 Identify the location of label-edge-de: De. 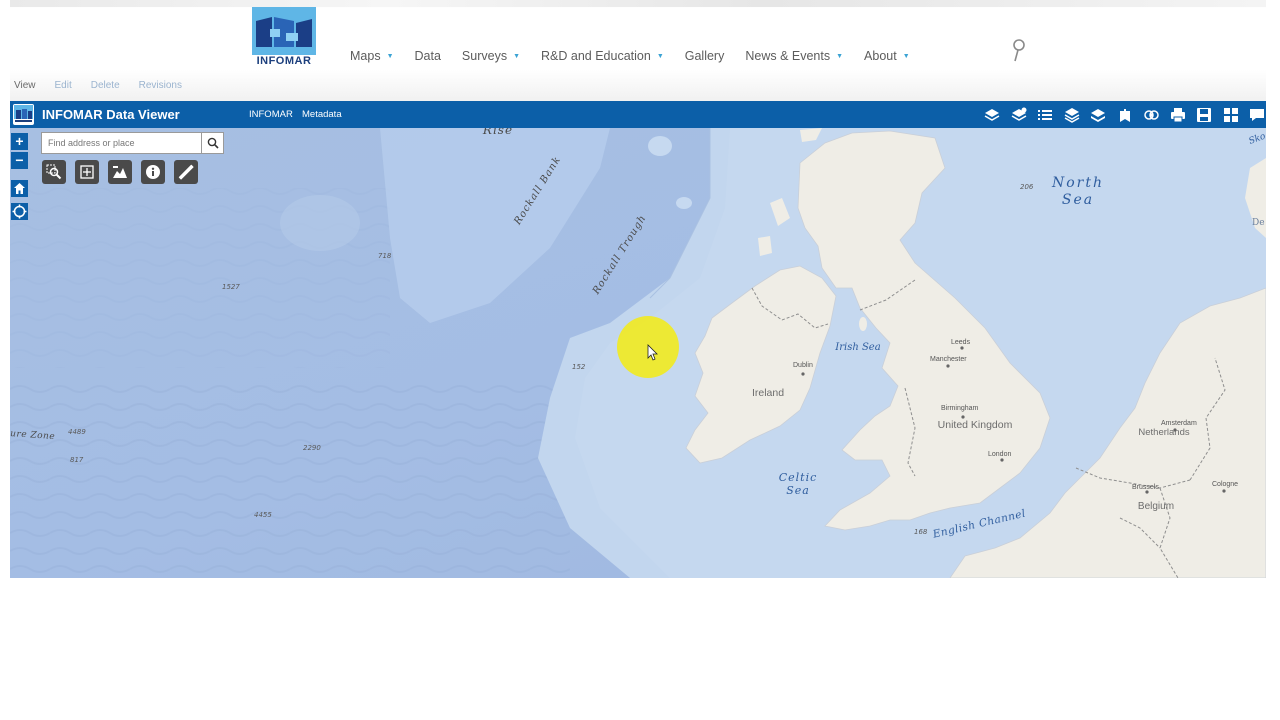
(1258, 223).